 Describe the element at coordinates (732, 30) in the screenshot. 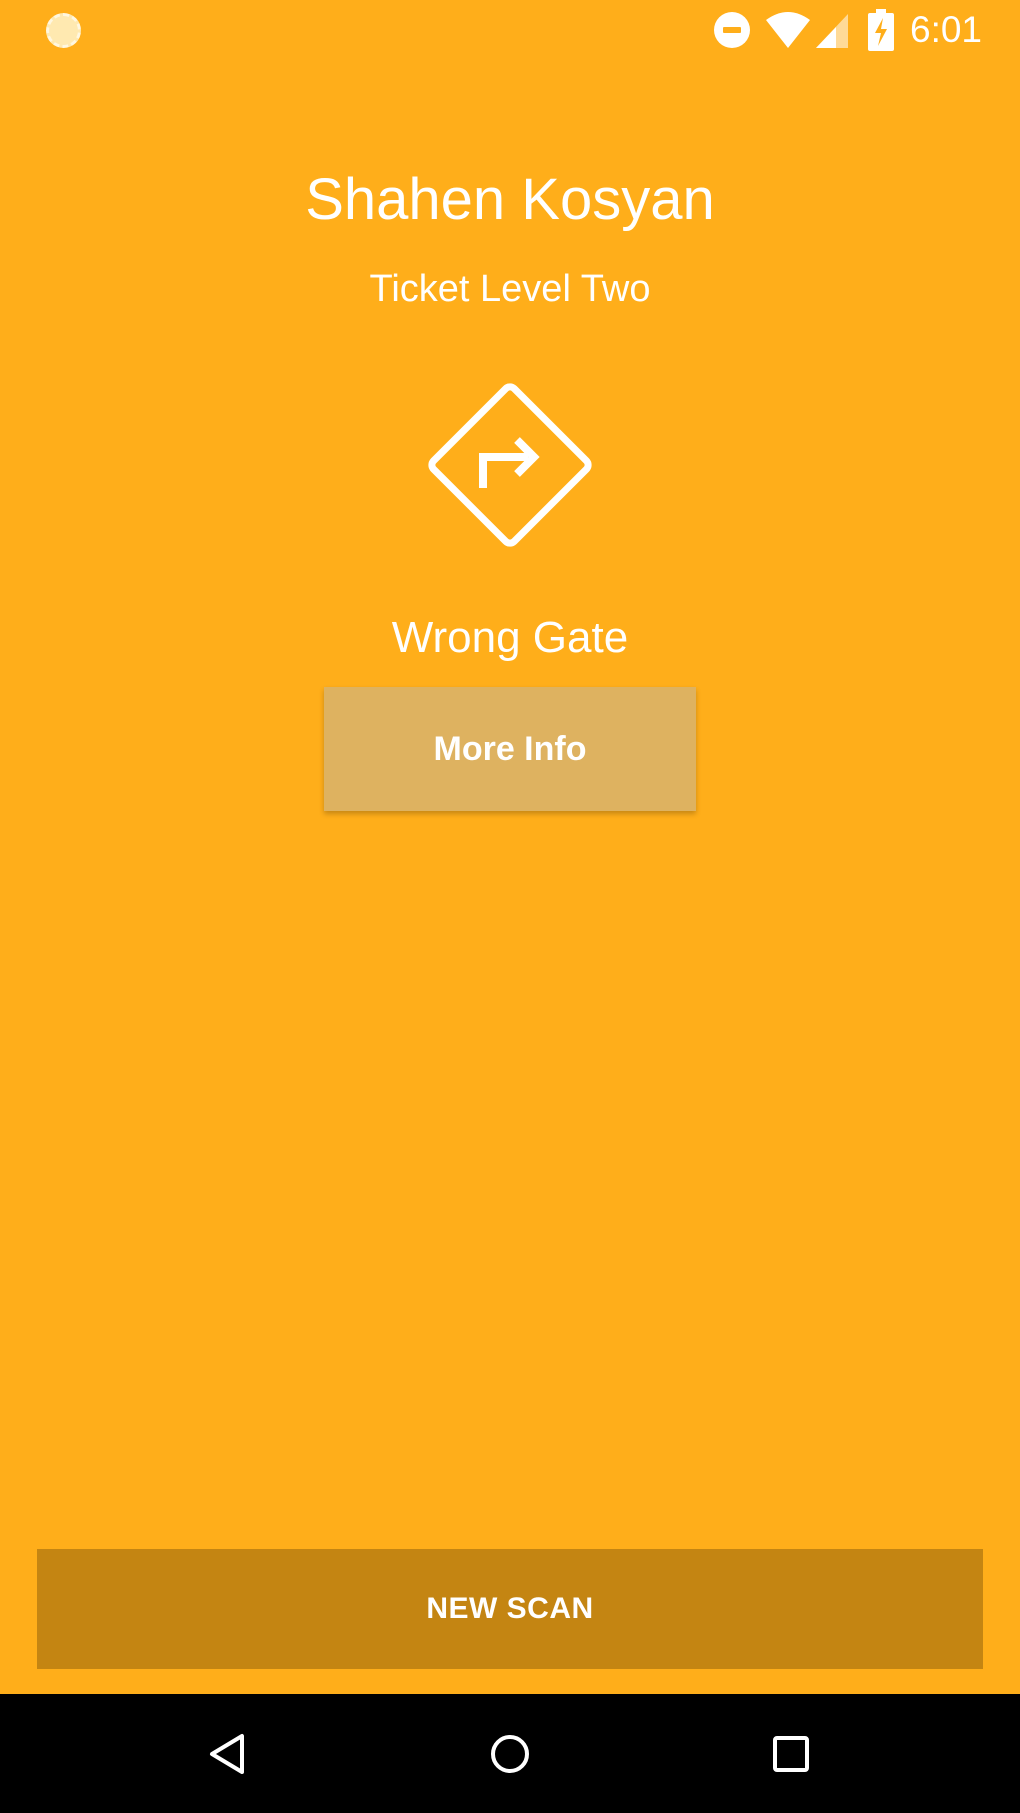

I see `do-not-disturb-icon` at that location.